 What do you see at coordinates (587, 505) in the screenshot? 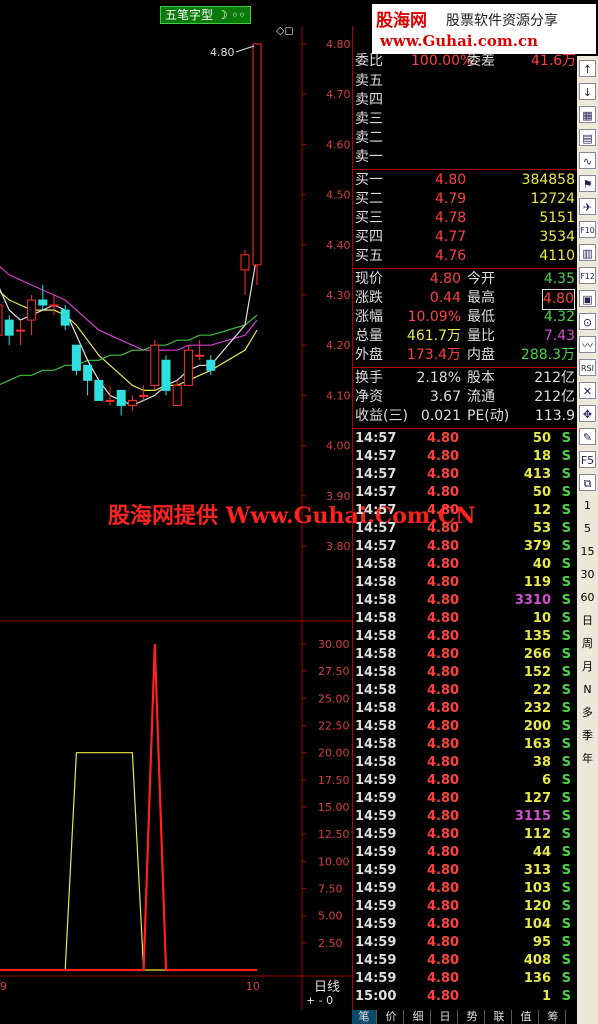
I see `toolbar-button-19: 1` at bounding box center [587, 505].